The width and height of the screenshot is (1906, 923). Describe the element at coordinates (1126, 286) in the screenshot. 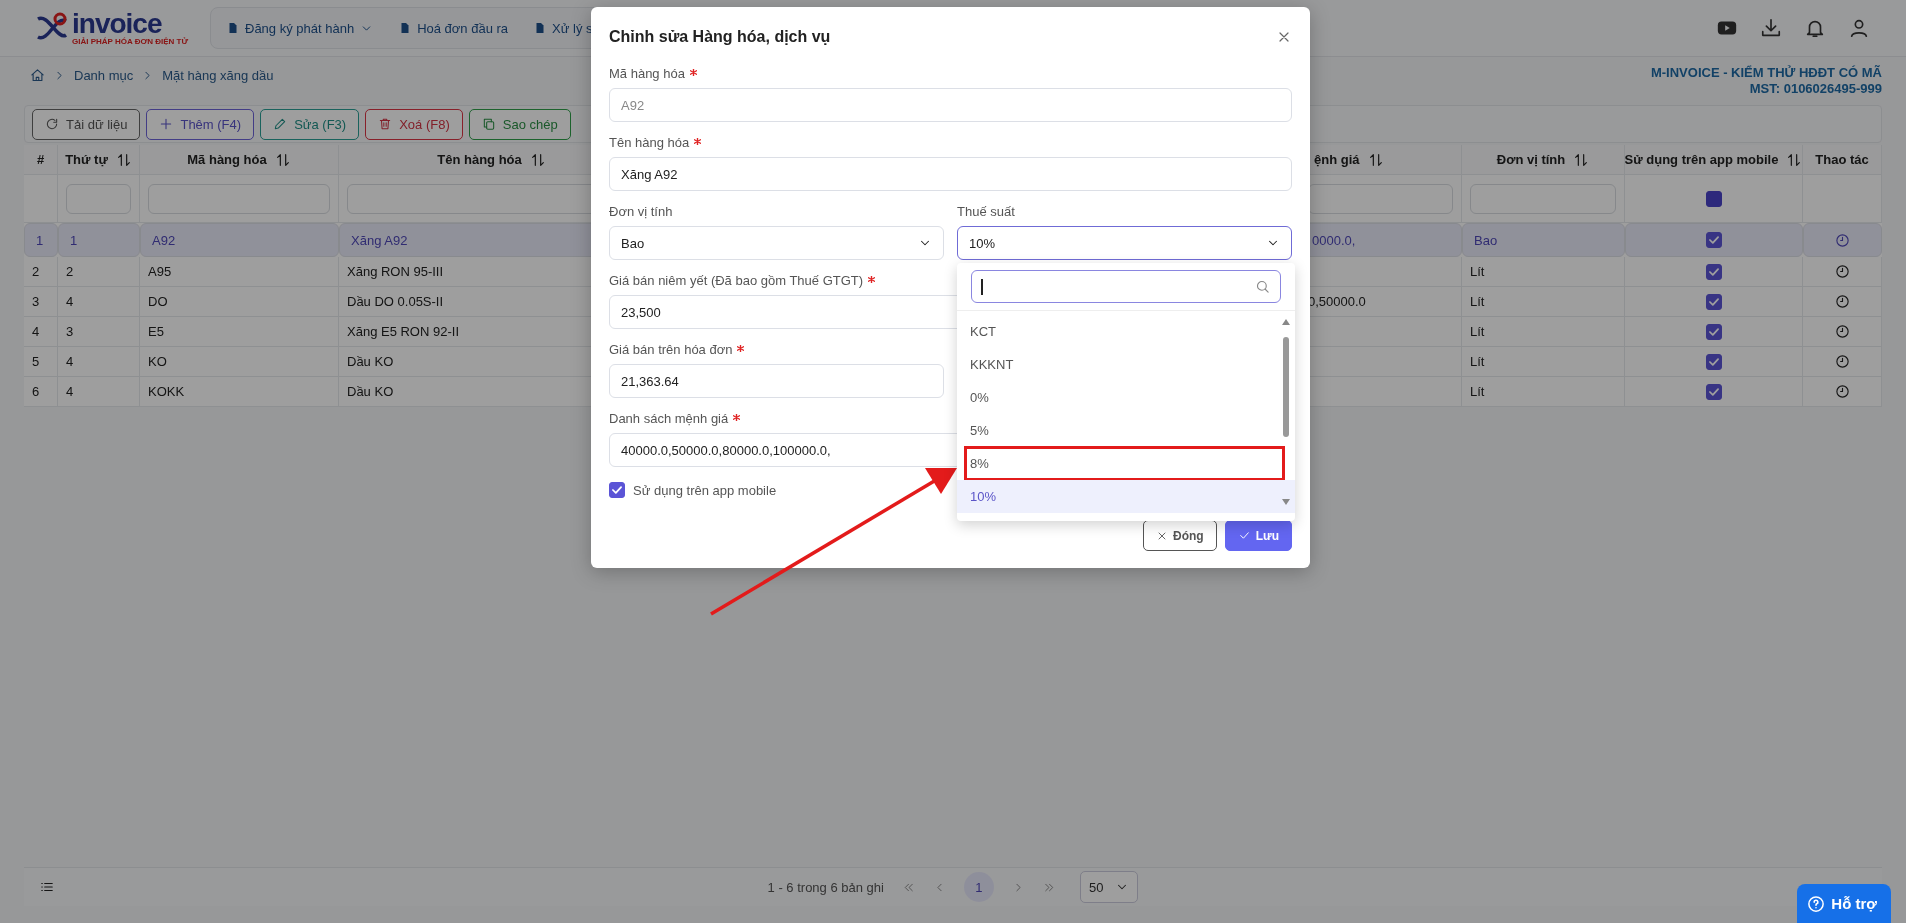

I see `search-field` at that location.